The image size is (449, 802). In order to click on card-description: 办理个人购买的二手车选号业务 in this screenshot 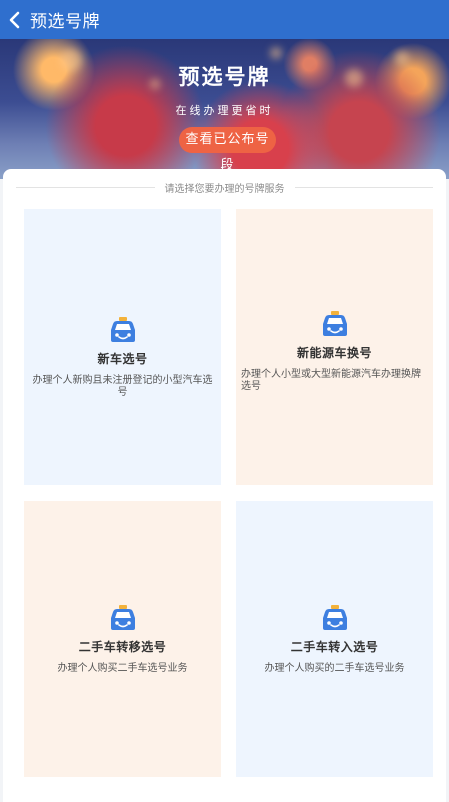, I will do `click(334, 668)`.